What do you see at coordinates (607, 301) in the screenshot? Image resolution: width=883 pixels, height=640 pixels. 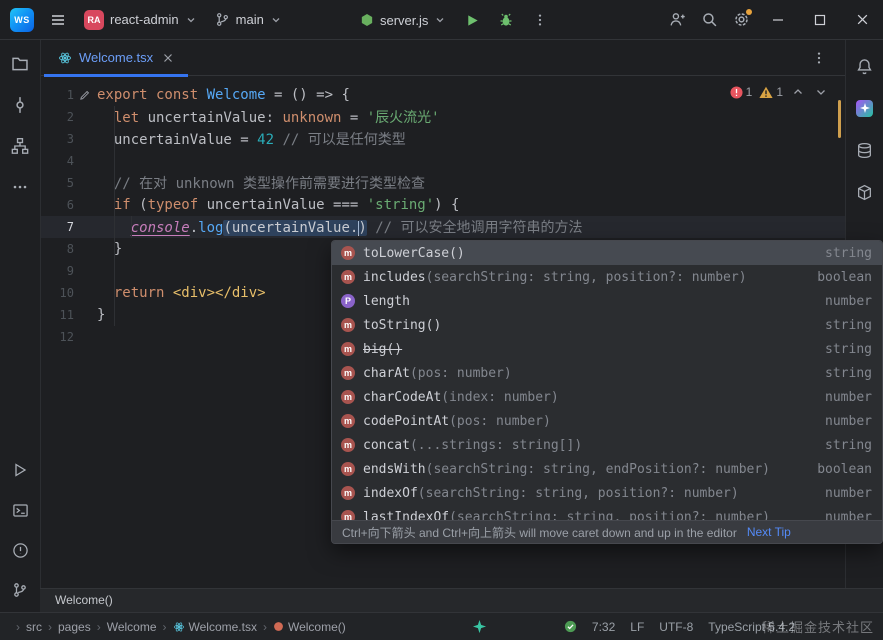 I see `completion-item: Plength number` at bounding box center [607, 301].